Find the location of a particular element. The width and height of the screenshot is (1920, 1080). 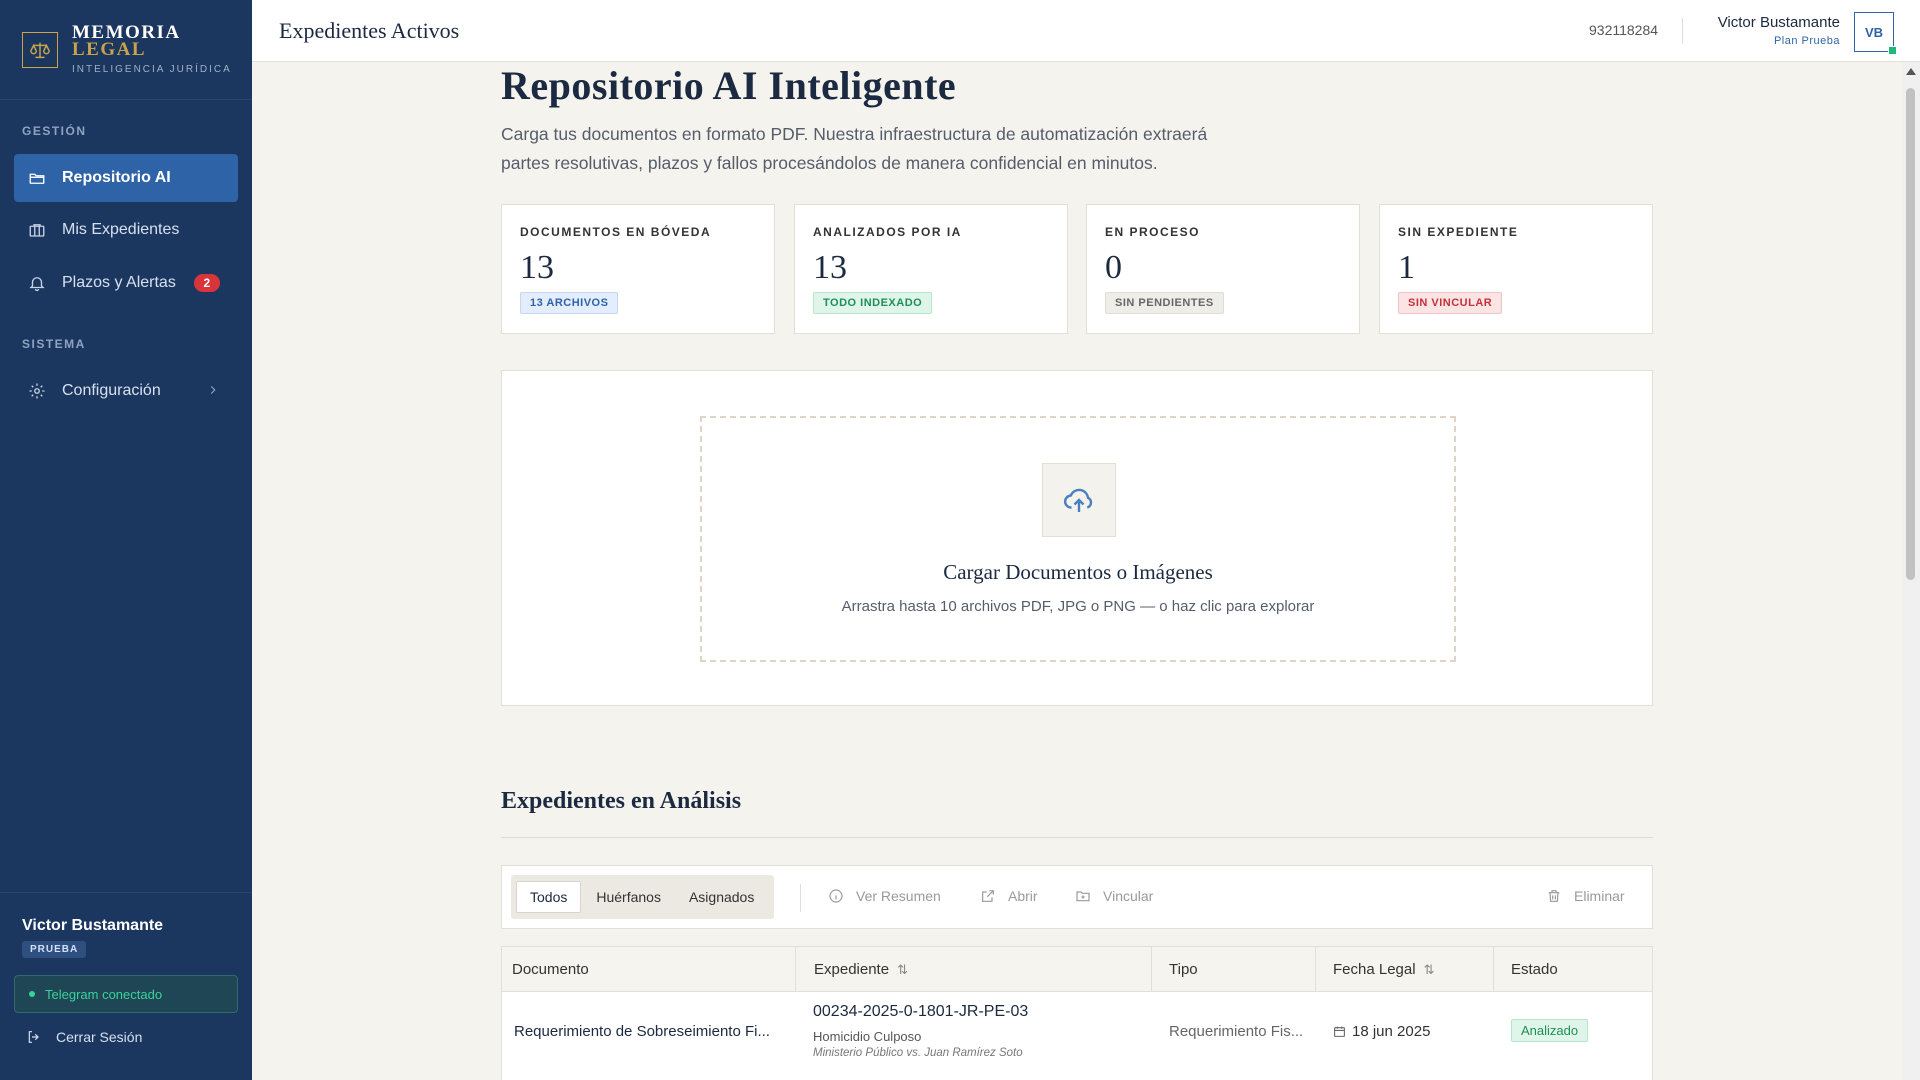

stat-tag: SIN VINCULAR is located at coordinates (1450, 303).